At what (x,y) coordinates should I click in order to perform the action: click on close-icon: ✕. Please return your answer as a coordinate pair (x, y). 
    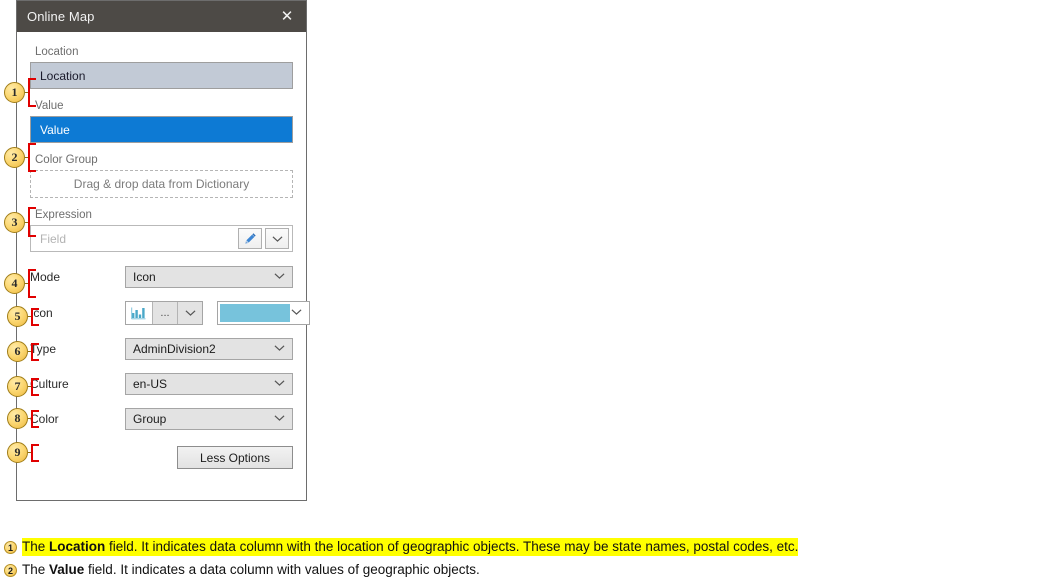
    Looking at the image, I should click on (287, 16).